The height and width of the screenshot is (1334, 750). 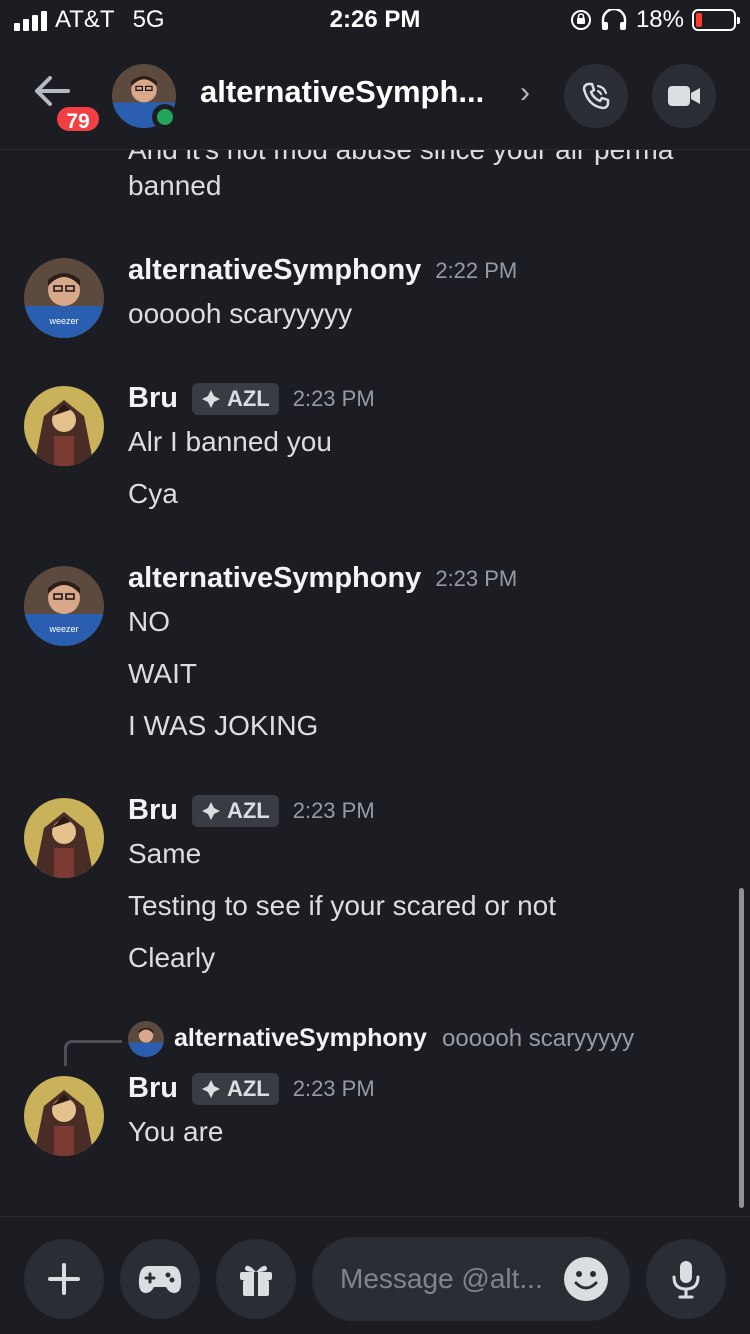 What do you see at coordinates (525, 93) in the screenshot?
I see `chevron-right-icon: ›` at bounding box center [525, 93].